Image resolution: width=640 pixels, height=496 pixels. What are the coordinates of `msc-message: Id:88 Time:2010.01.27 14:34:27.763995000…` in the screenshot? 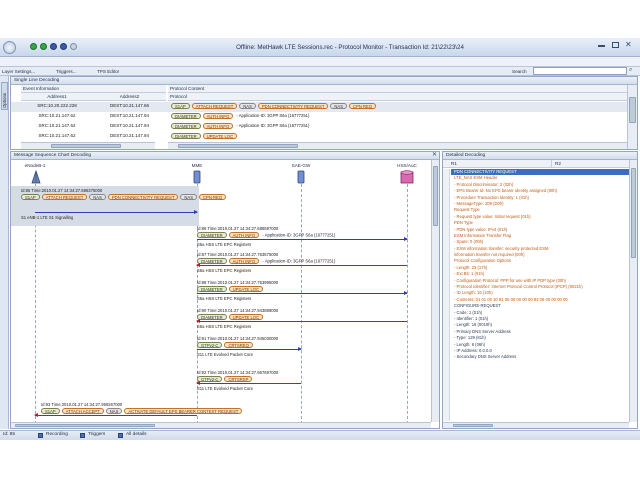 It's located at (221, 290).